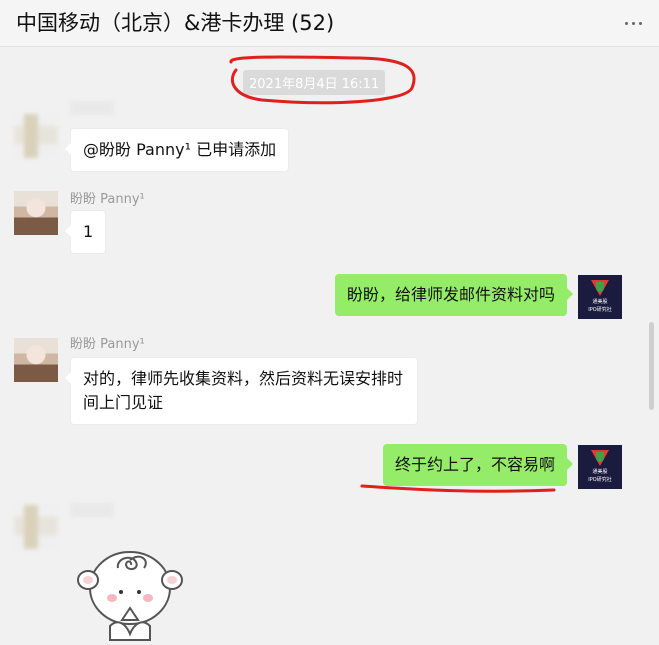 This screenshot has width=659, height=645. Describe the element at coordinates (651, 366) in the screenshot. I see `scrollbar` at that location.